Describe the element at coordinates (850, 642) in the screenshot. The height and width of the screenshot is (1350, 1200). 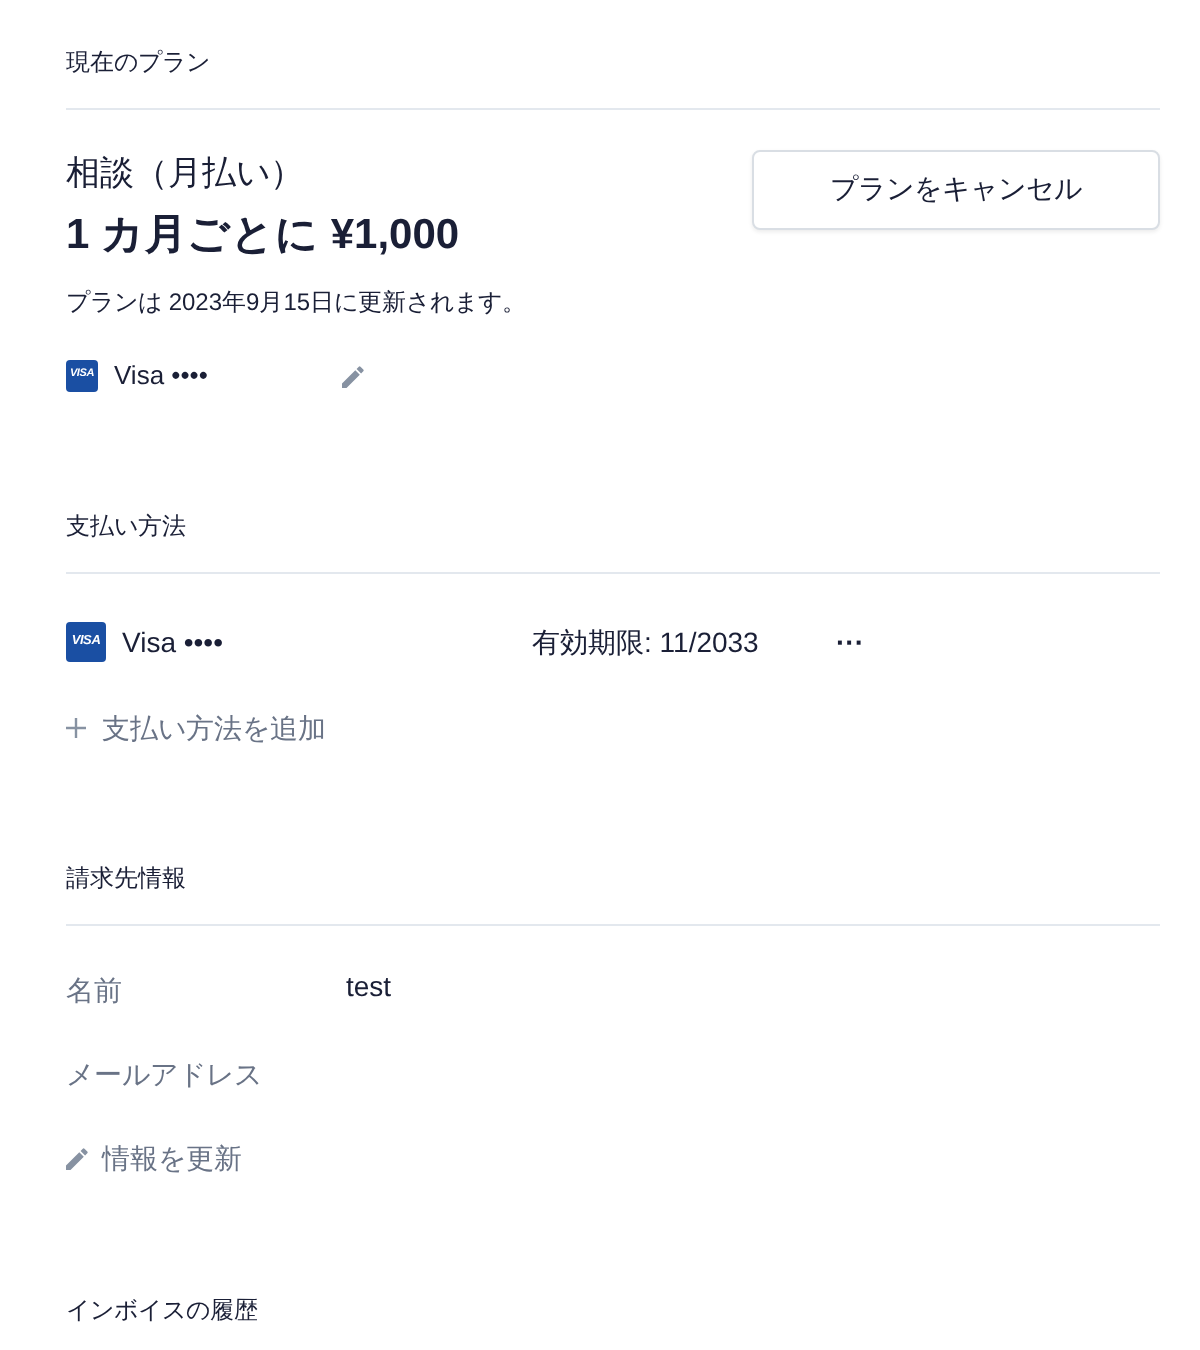
I see `more-button: ···` at that location.